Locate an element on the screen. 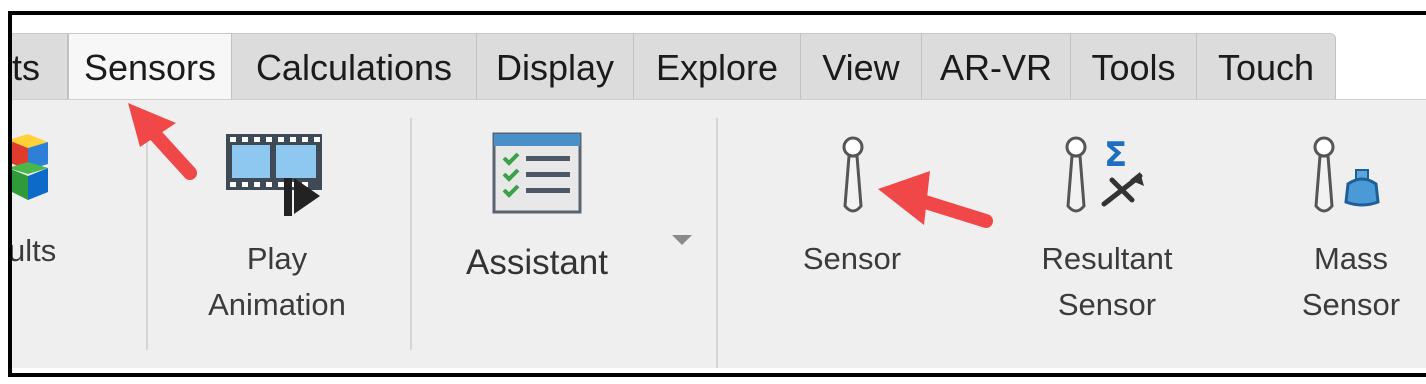  tab-calculations: Calculations is located at coordinates (354, 67).